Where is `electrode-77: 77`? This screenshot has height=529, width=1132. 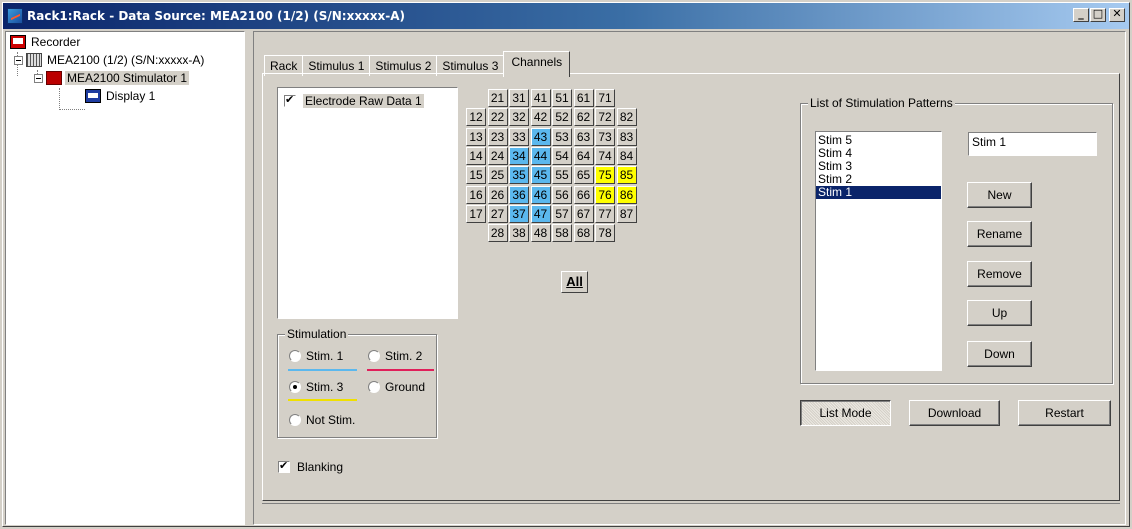
electrode-77: 77 is located at coordinates (605, 213).